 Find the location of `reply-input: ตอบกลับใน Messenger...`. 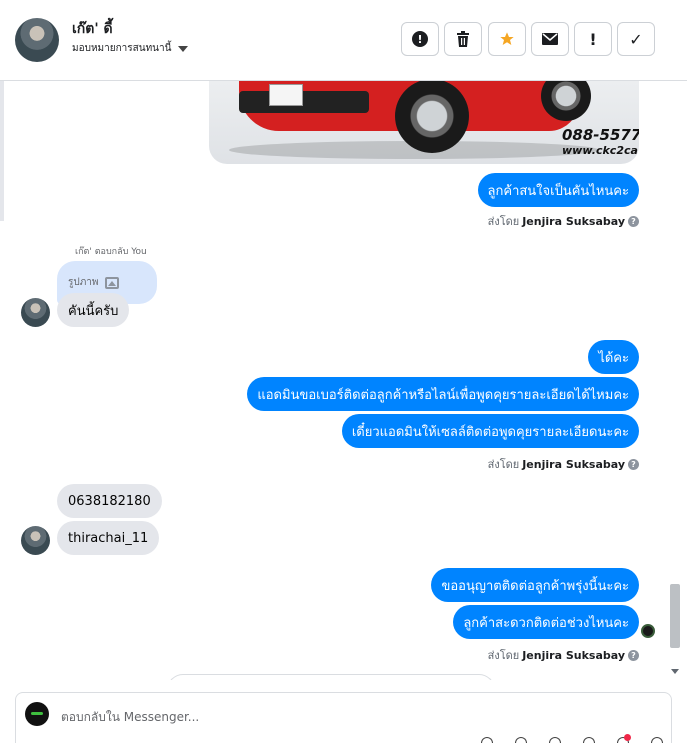

reply-input: ตอบกลับใน Messenger... is located at coordinates (130, 717).